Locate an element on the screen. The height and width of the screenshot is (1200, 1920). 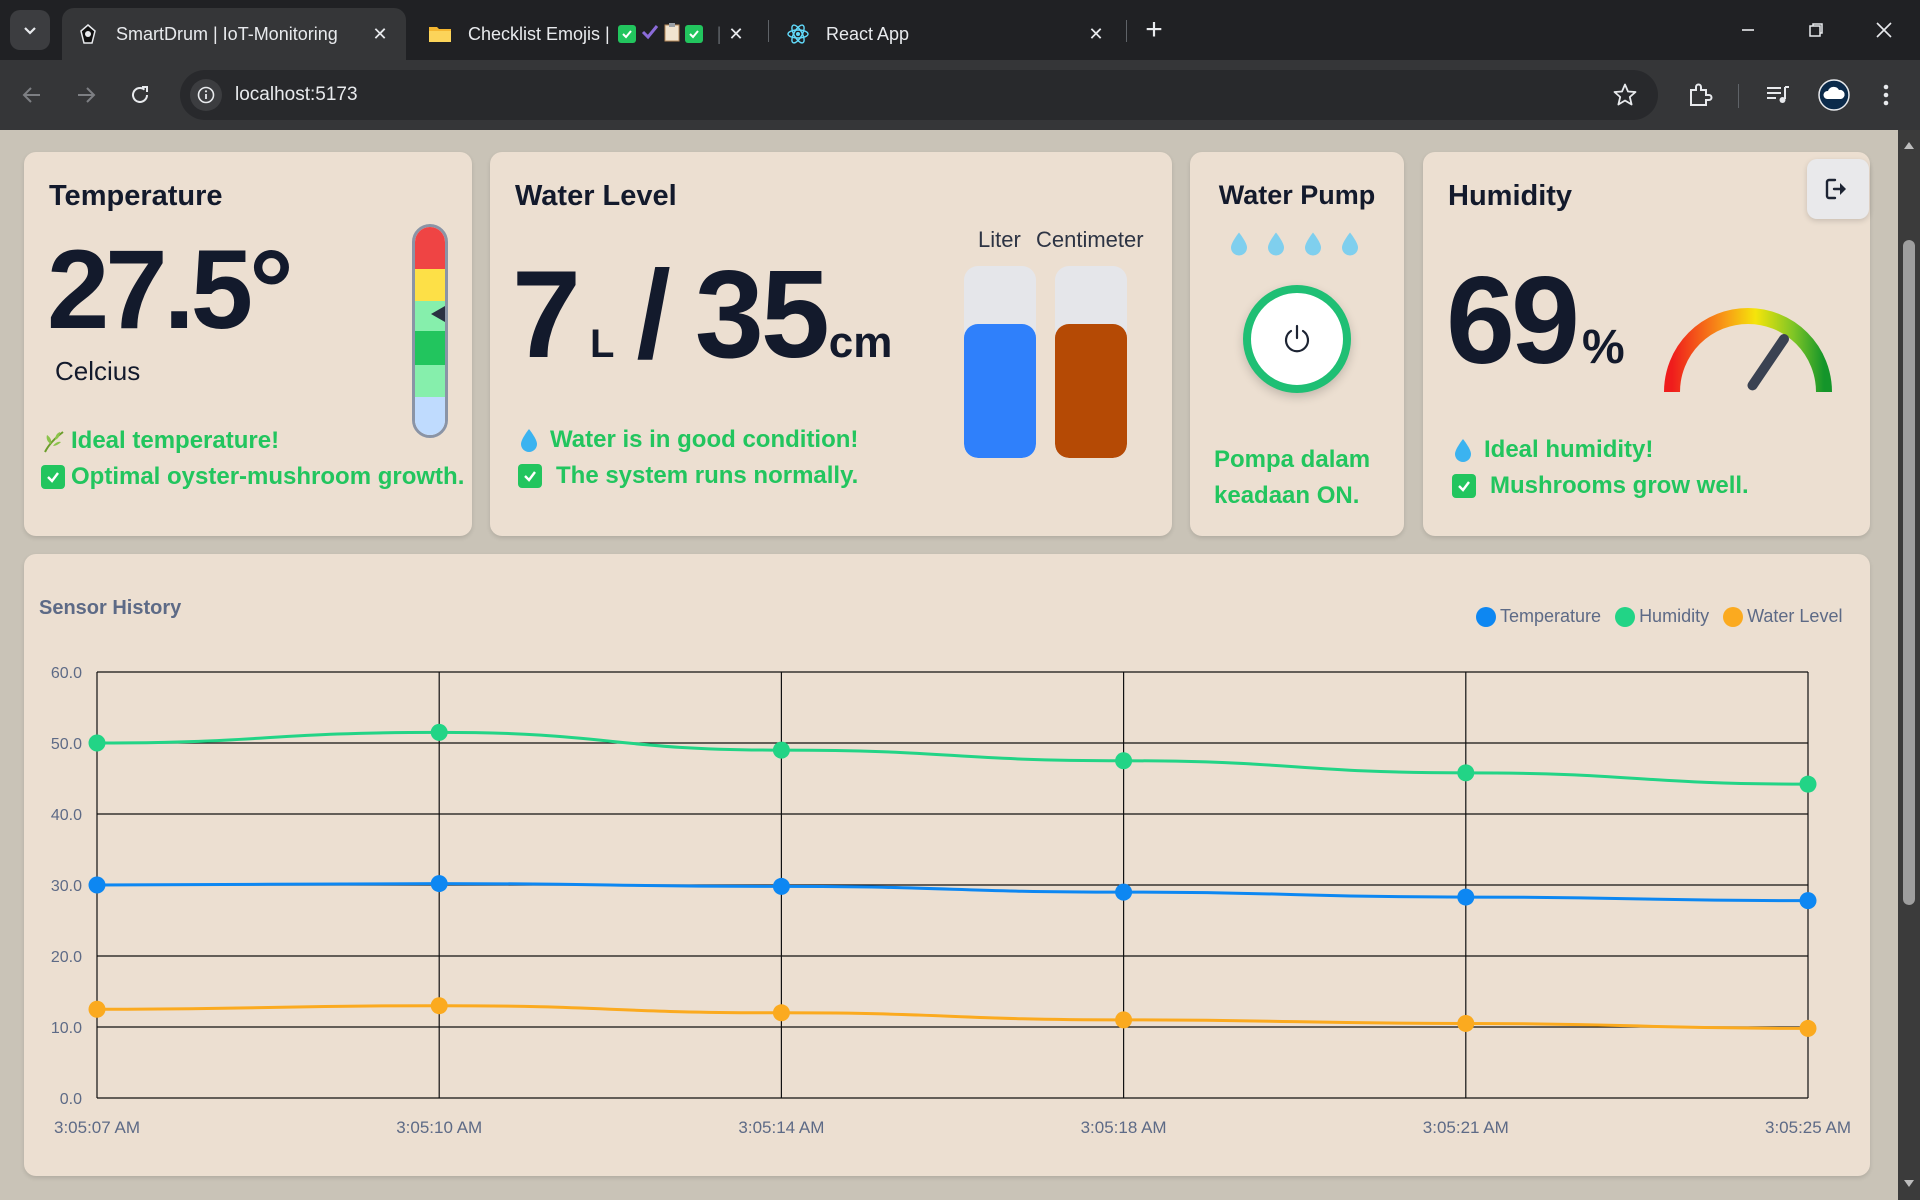
x-tick-label: 3:05:21 AM is located at coordinates (1466, 1127).